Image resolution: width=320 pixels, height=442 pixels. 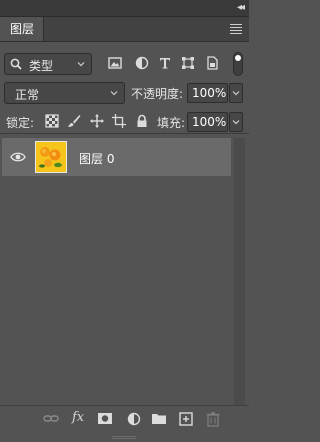 I want to click on opacity-label: 不透明度:, so click(x=157, y=94).